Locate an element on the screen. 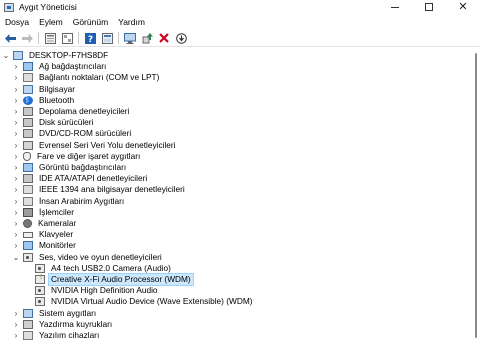 Image resolution: width=480 pixels, height=350 pixels. menu-view: Görünüm is located at coordinates (90, 22).